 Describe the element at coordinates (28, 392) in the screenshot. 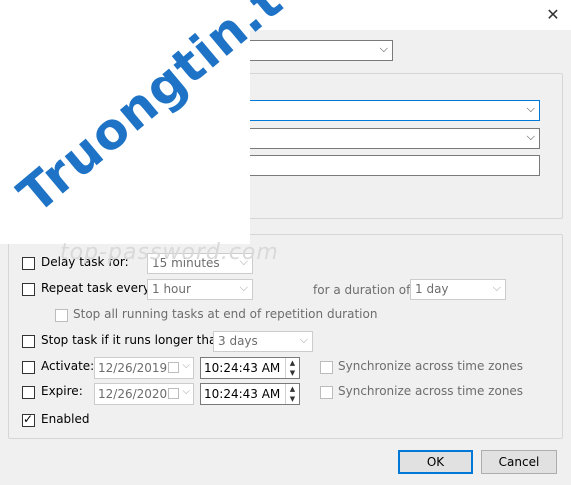

I see `expire-checkbox` at that location.